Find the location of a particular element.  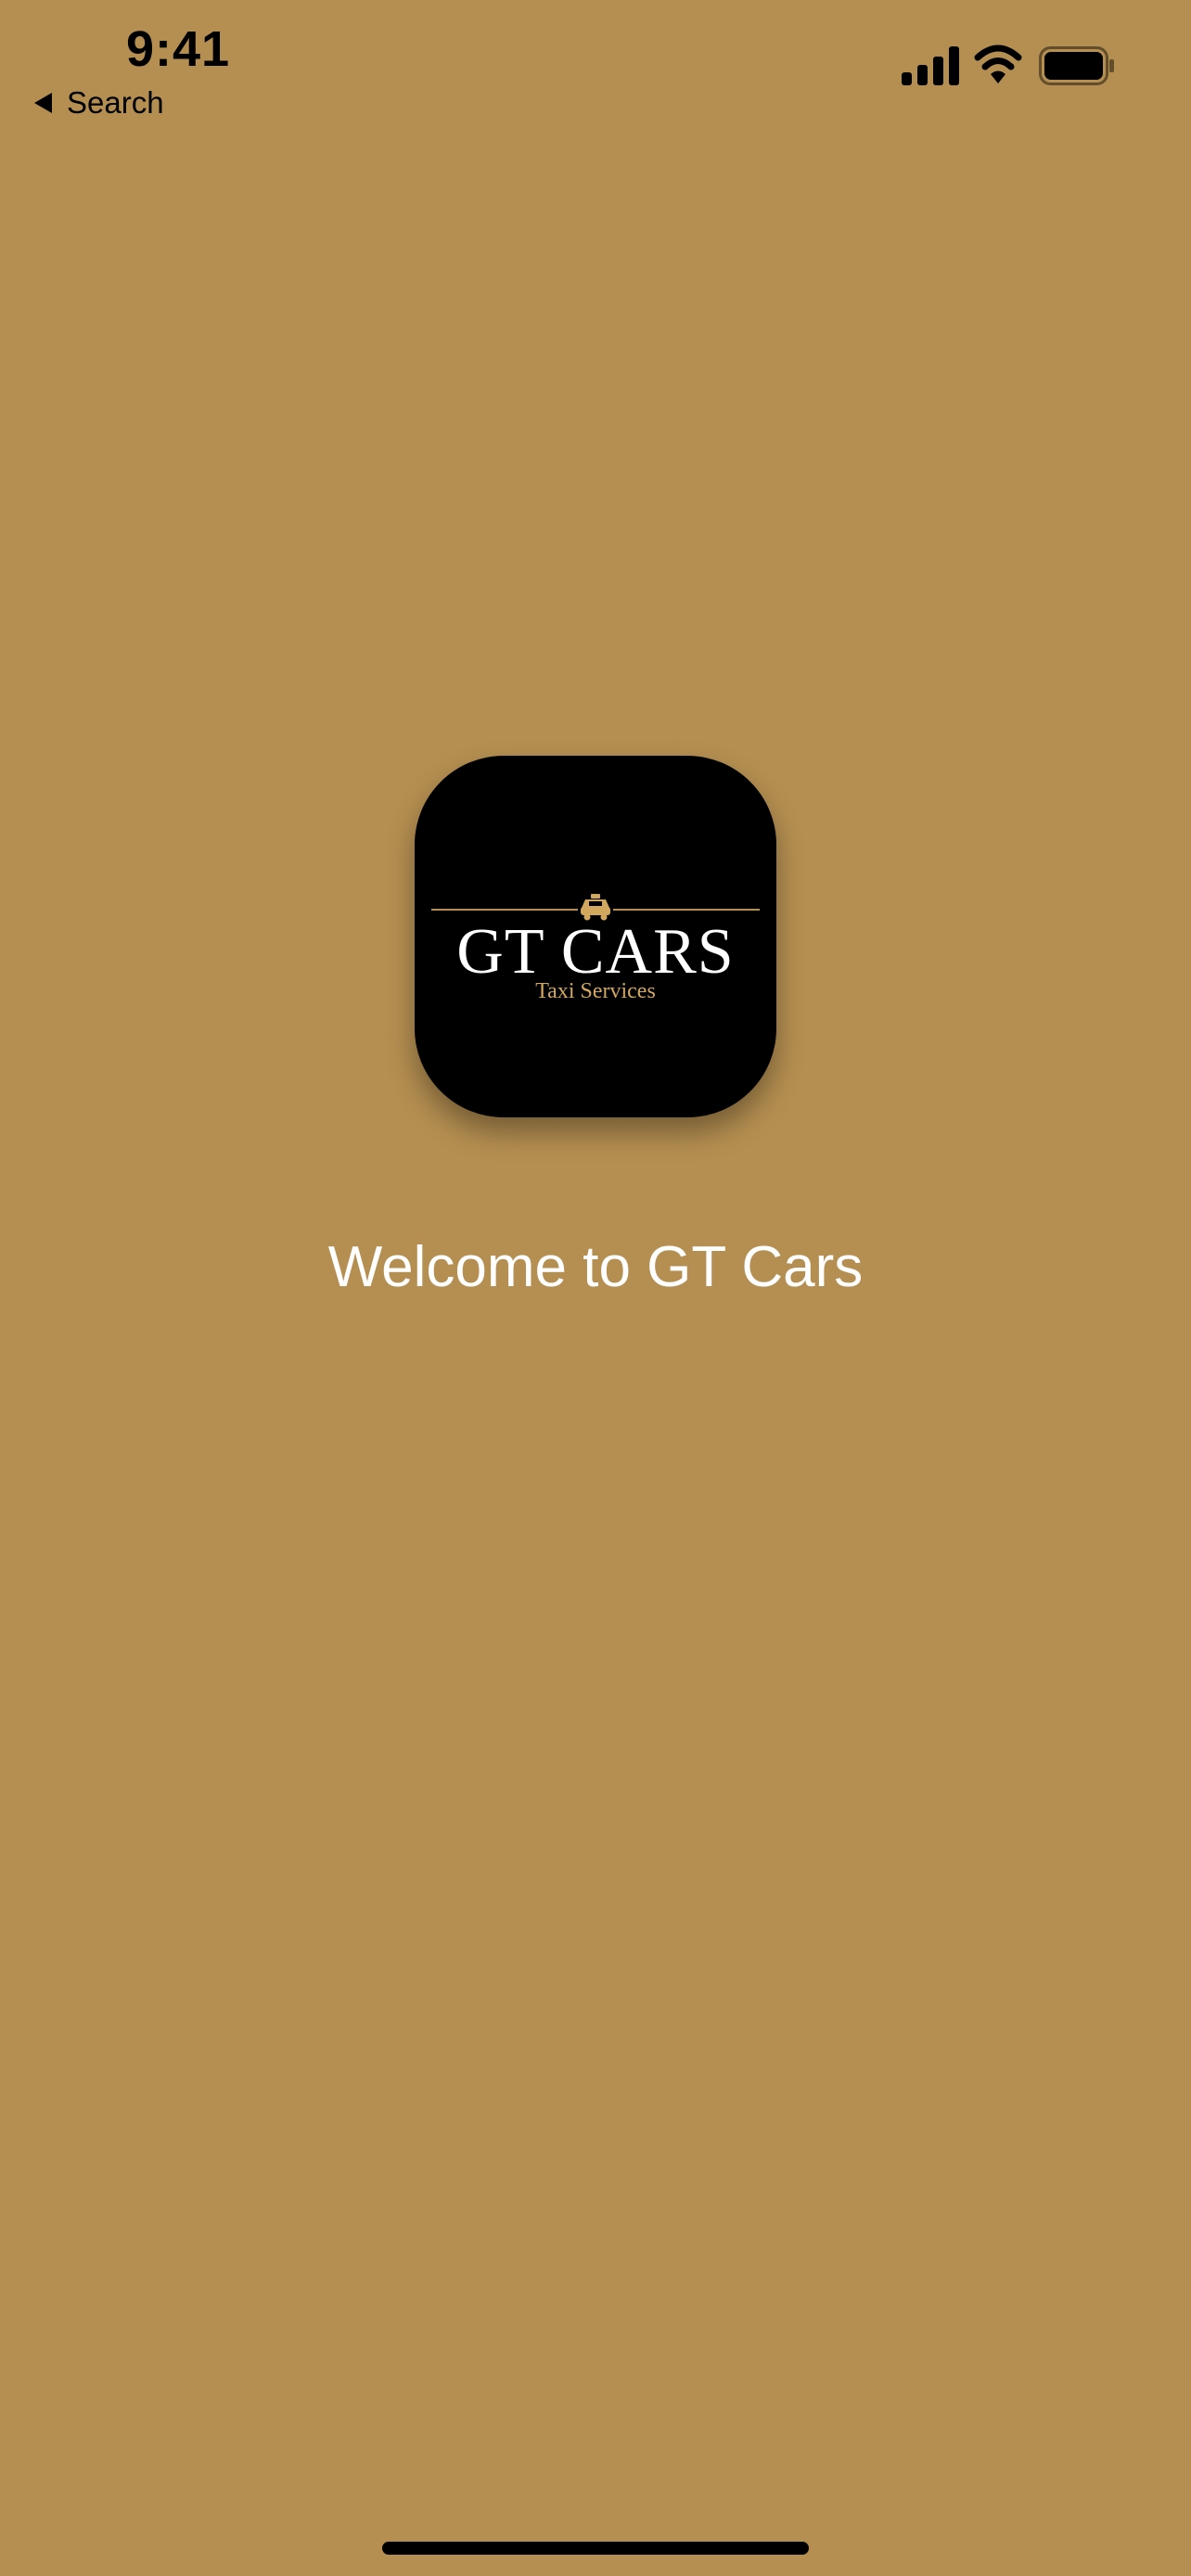

logo-title: GT CARS is located at coordinates (595, 952).